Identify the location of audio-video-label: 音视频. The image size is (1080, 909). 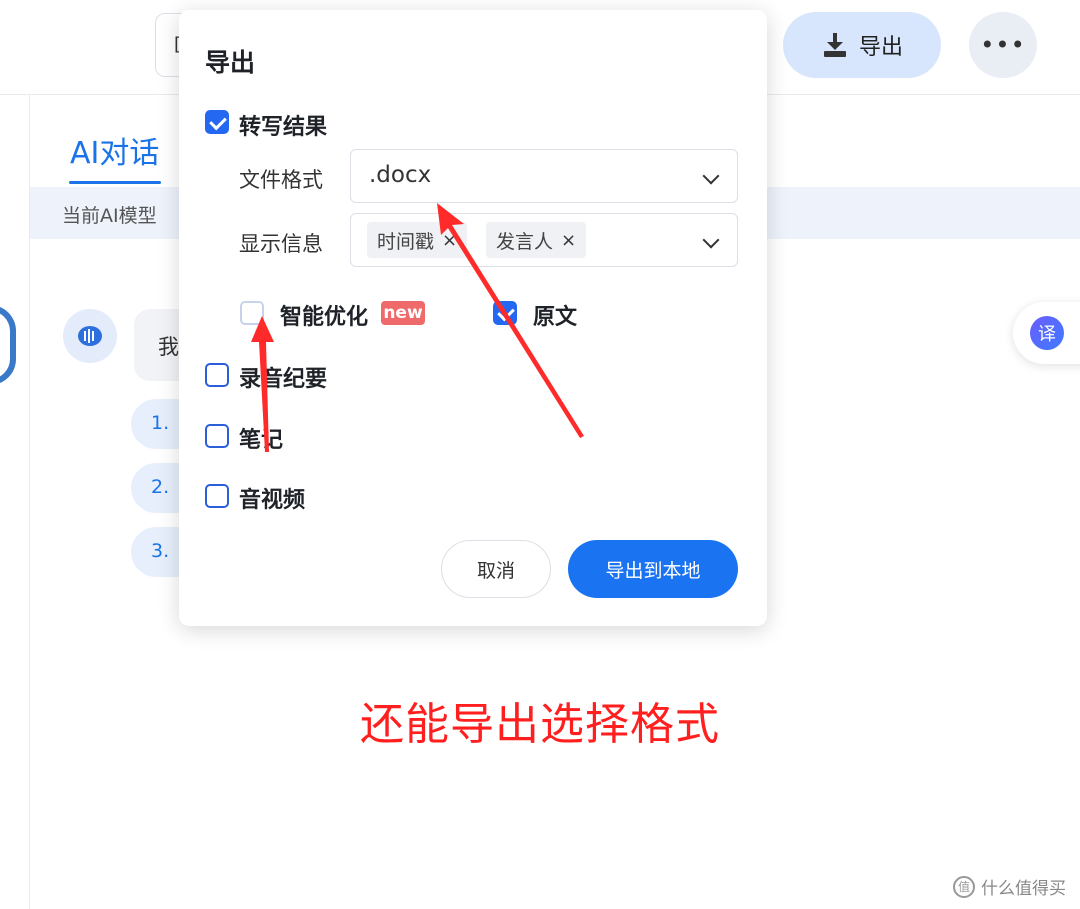
(272, 500).